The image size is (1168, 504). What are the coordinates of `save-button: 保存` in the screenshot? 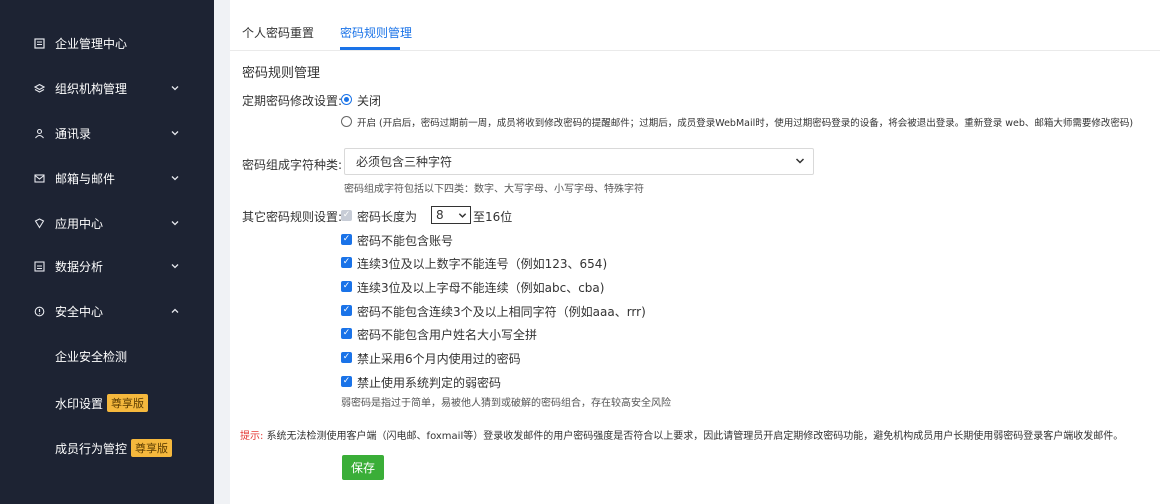 It's located at (363, 467).